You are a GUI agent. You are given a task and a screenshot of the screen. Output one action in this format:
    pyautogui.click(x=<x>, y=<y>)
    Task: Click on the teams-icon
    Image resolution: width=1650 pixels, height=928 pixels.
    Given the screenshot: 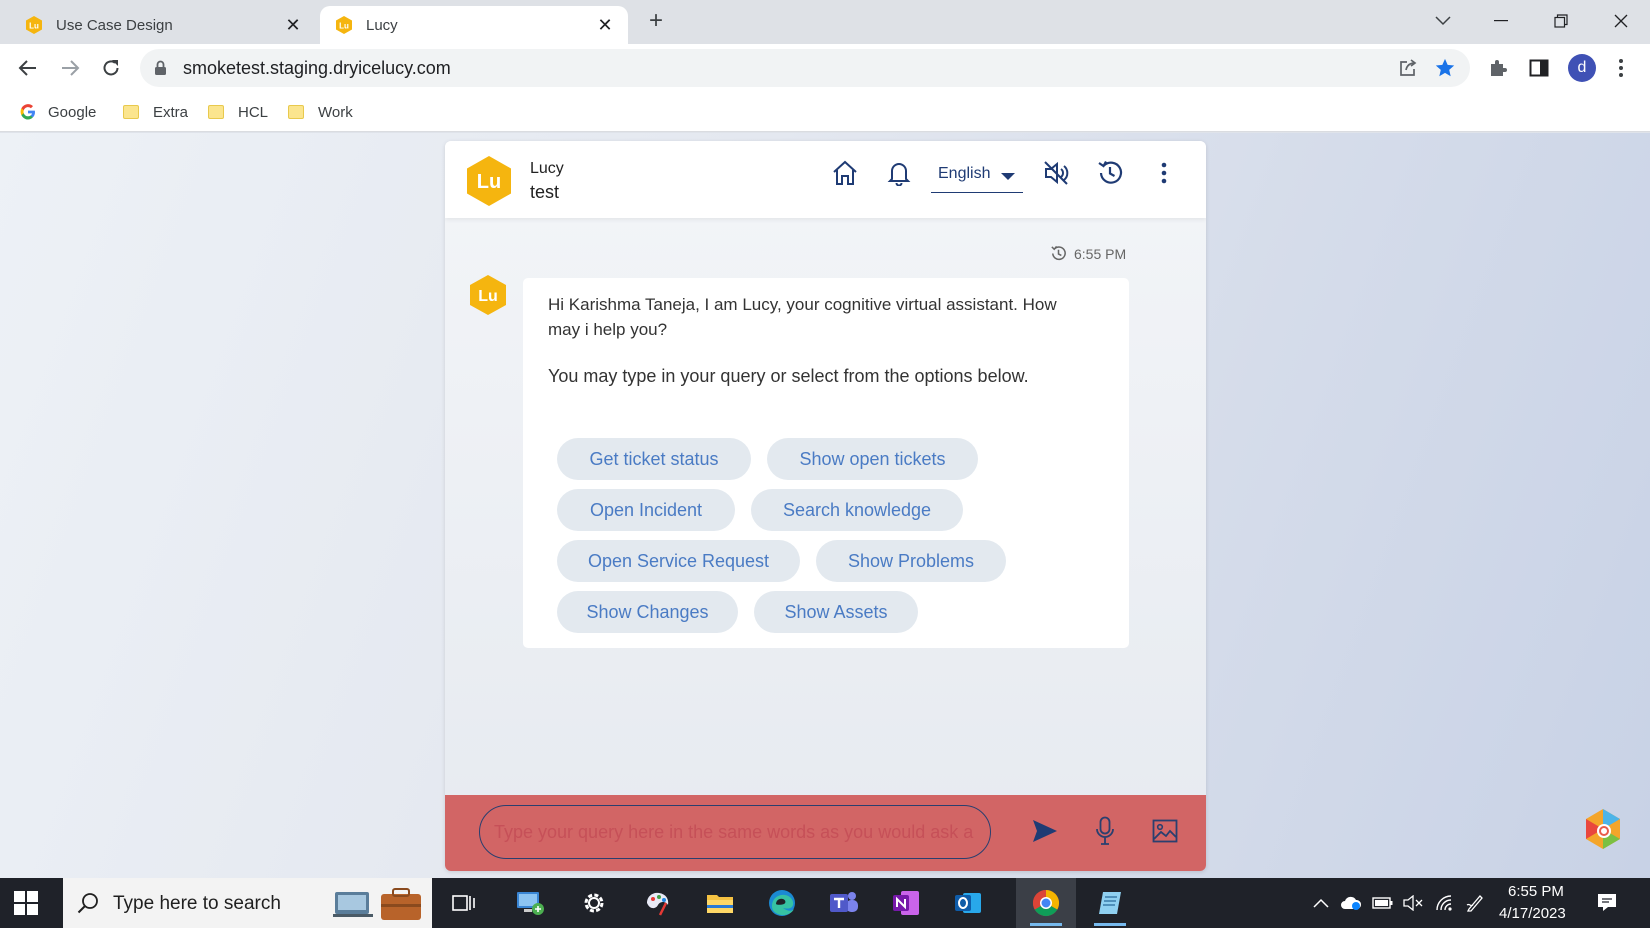 What is the action you would take?
    pyautogui.click(x=844, y=903)
    